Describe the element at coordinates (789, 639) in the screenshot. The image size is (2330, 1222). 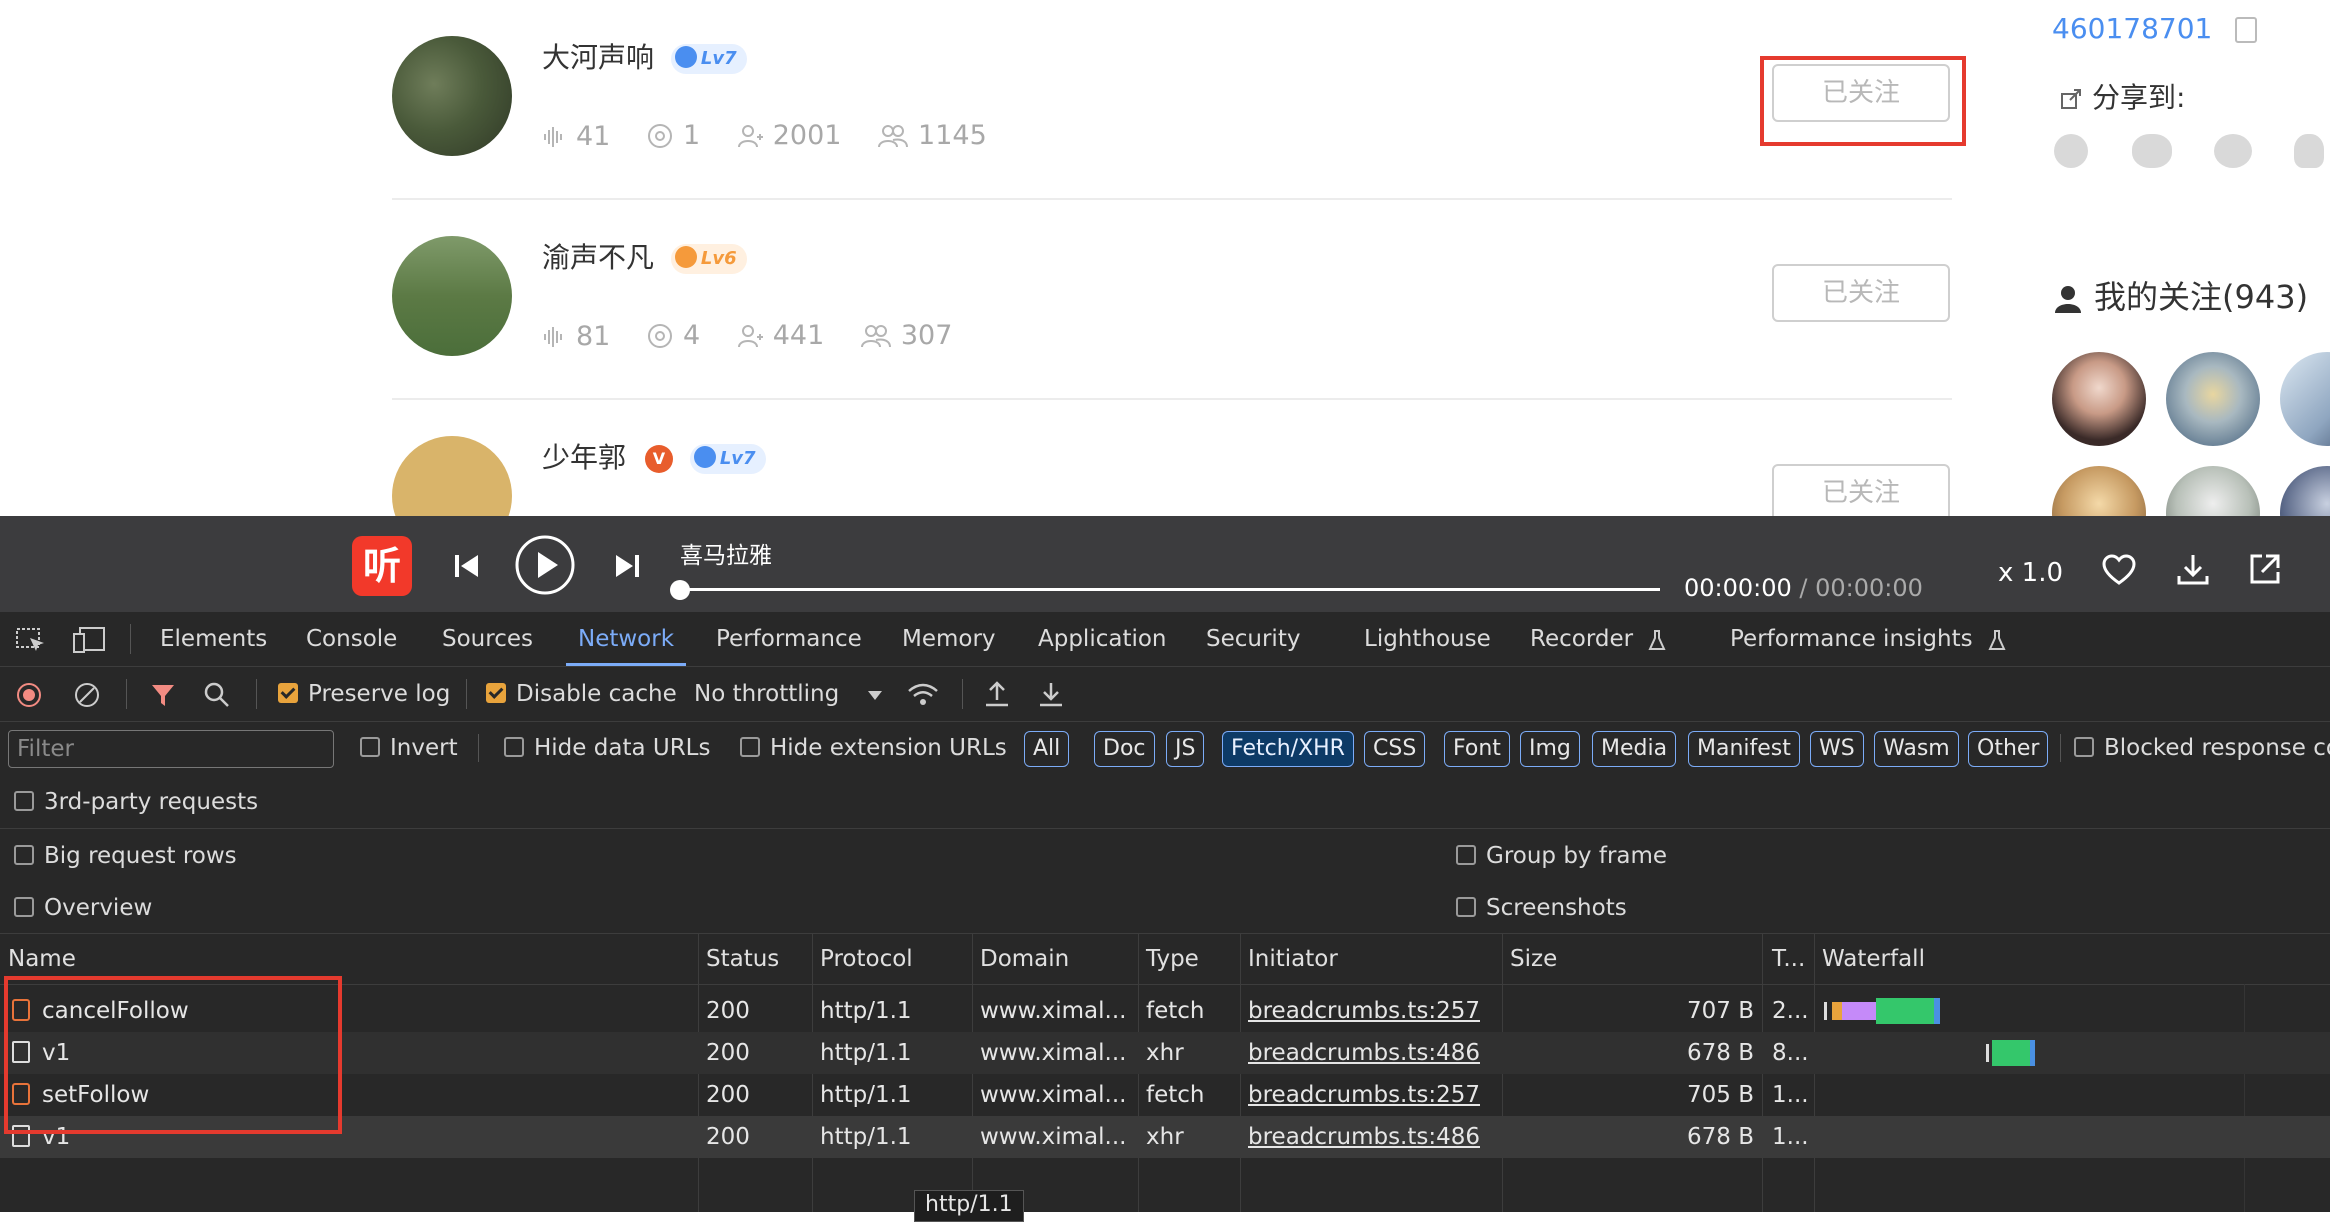
I see `tab-performance: Performance` at that location.